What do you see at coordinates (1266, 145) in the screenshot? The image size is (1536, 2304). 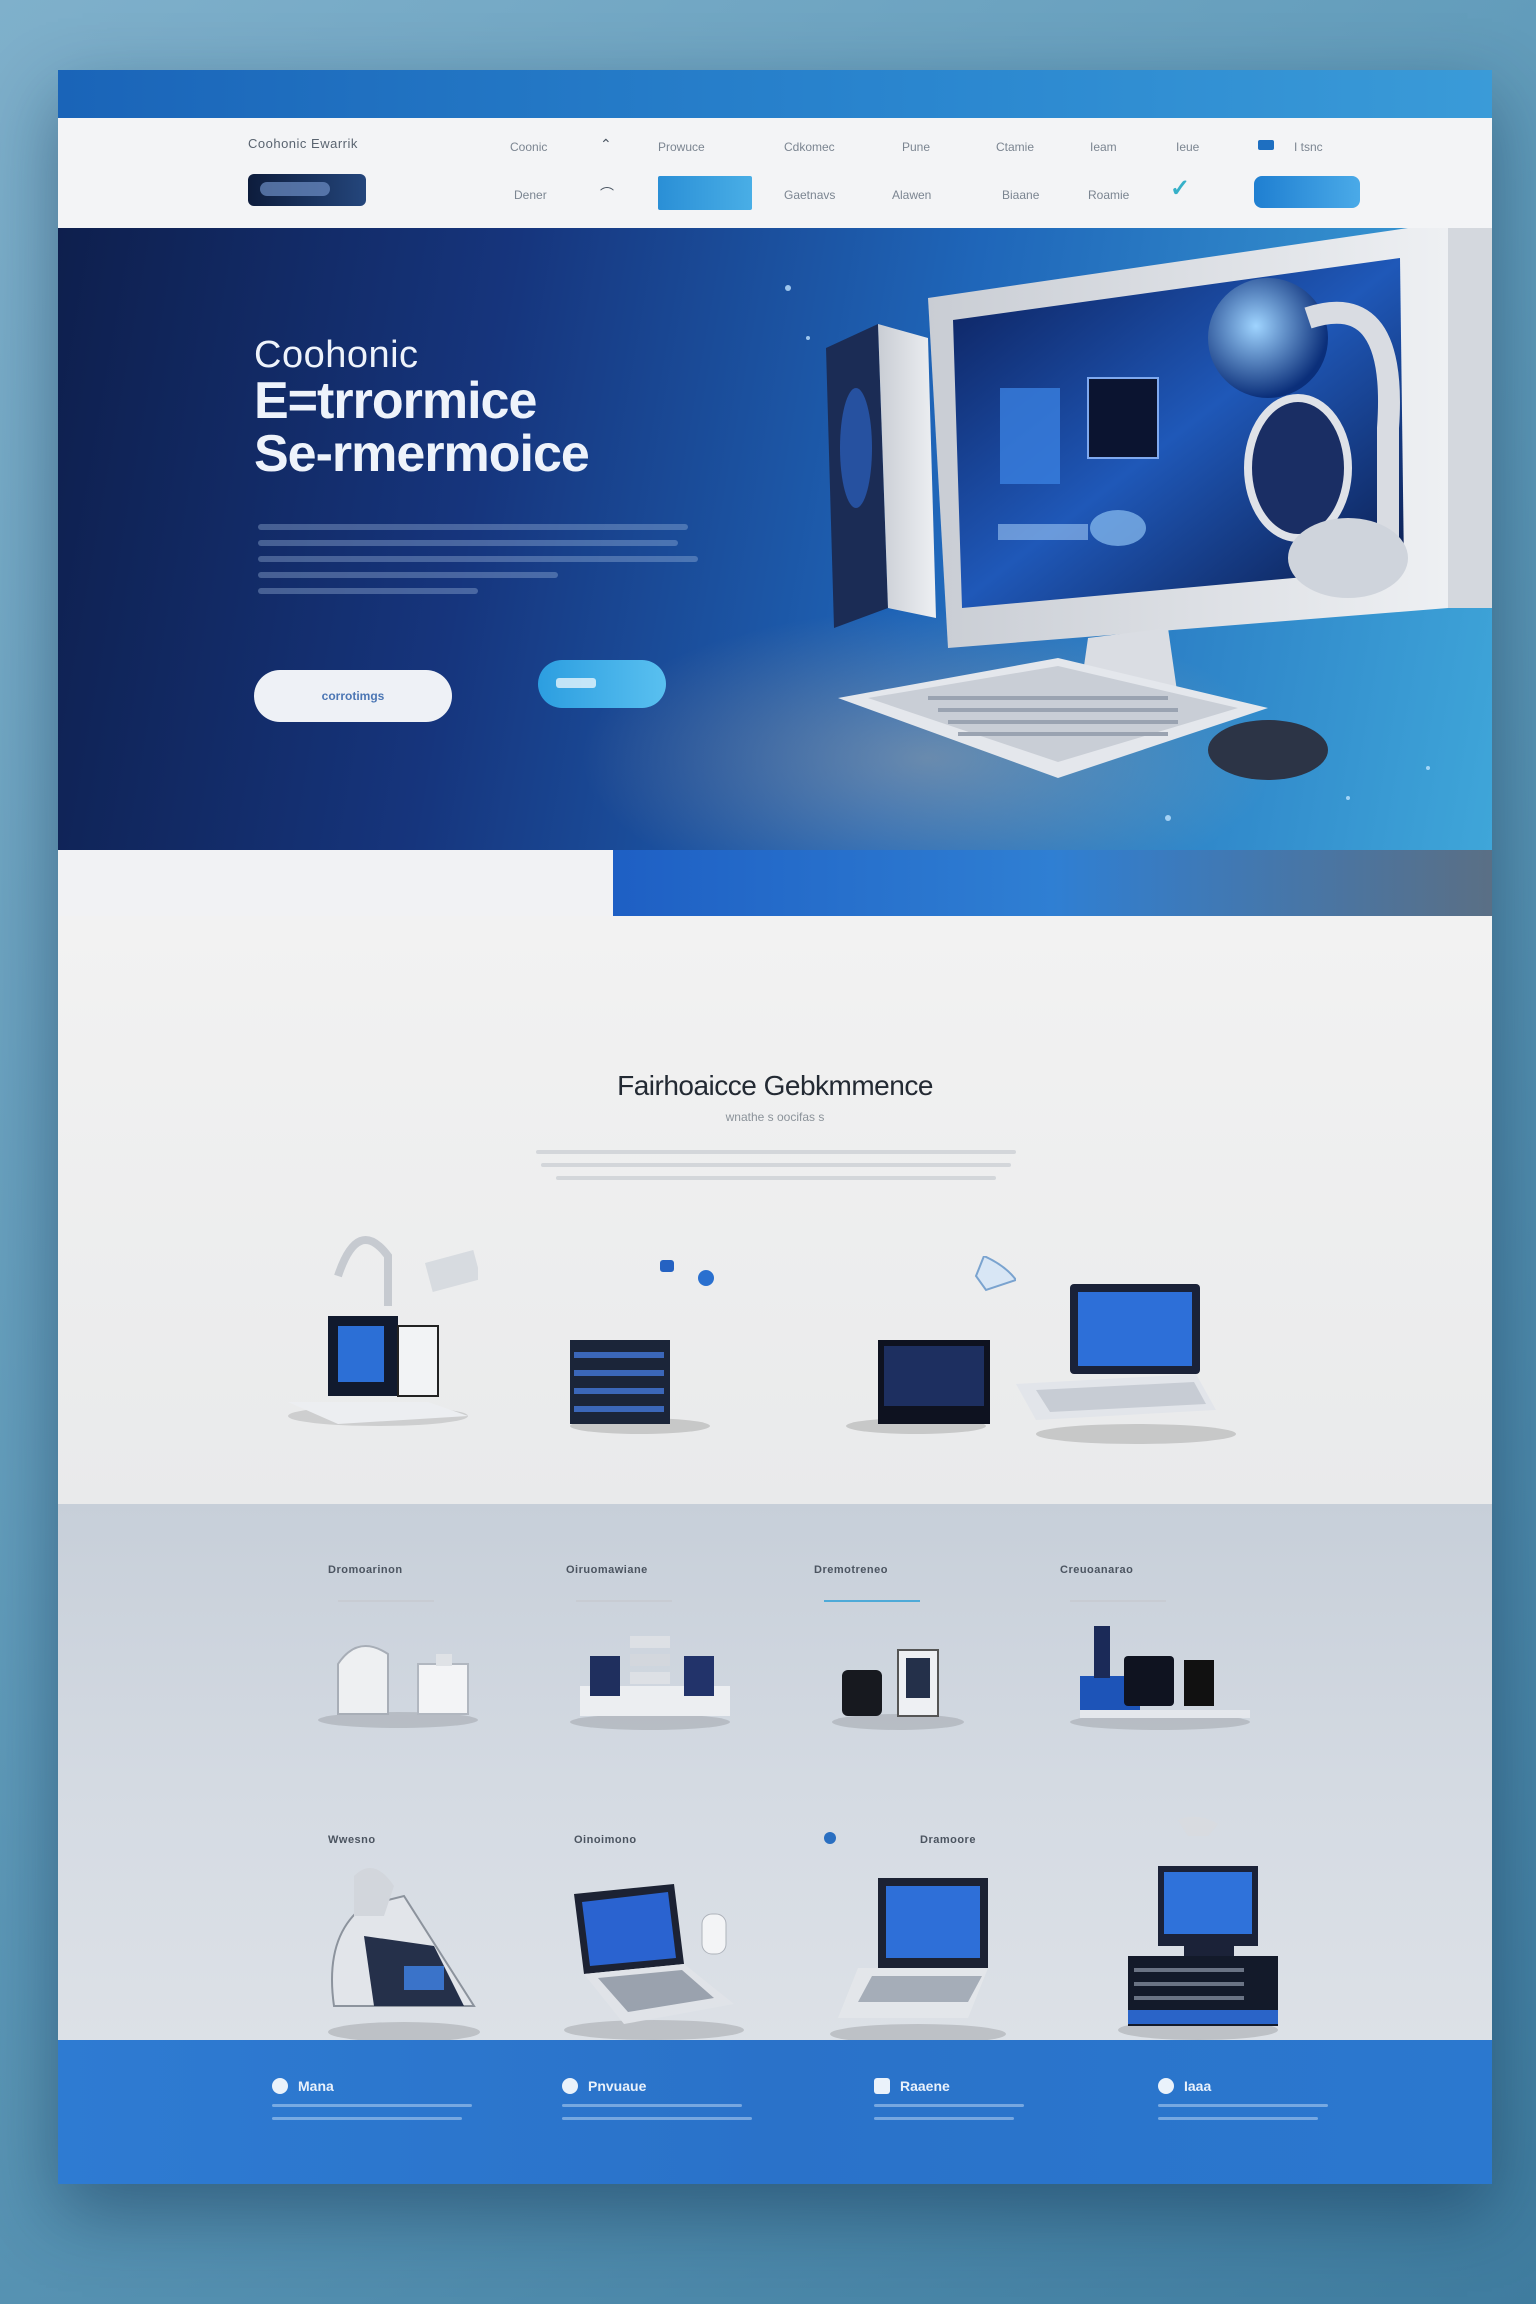 I see `flag-icon` at bounding box center [1266, 145].